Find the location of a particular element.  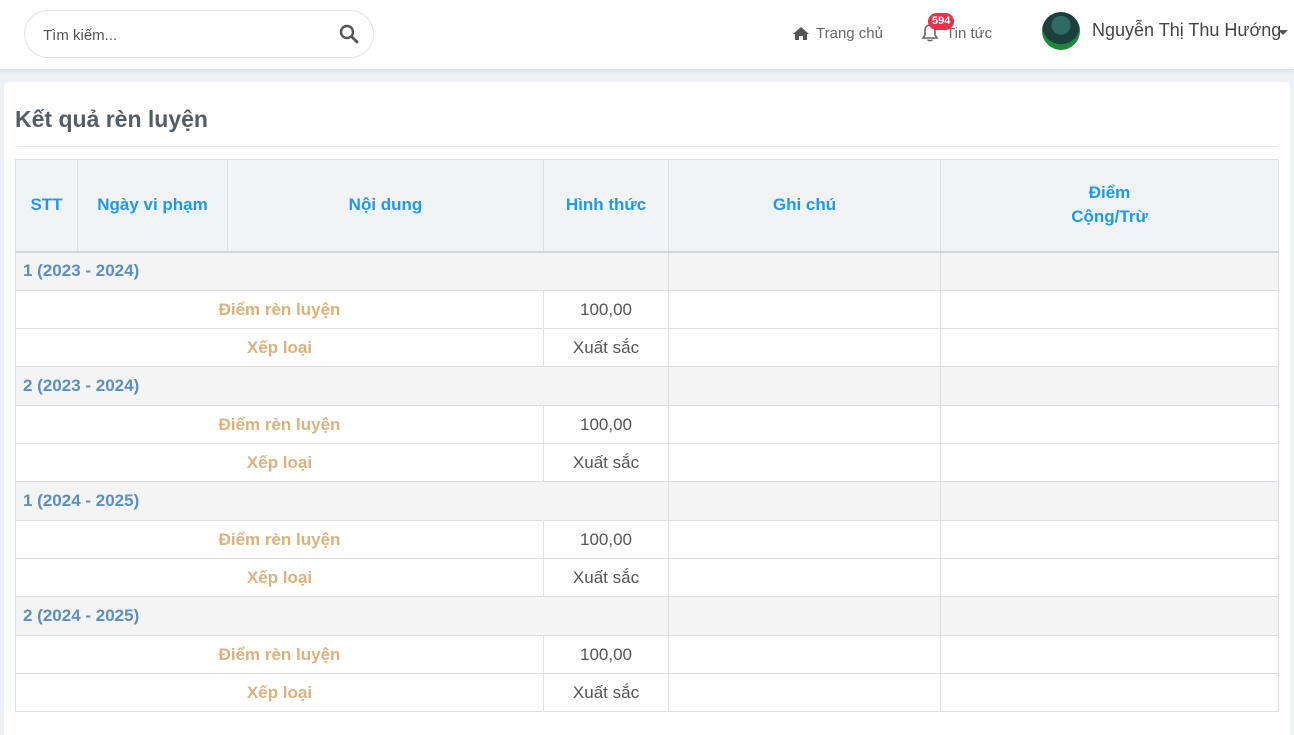

caret-down-icon is located at coordinates (1283, 32).